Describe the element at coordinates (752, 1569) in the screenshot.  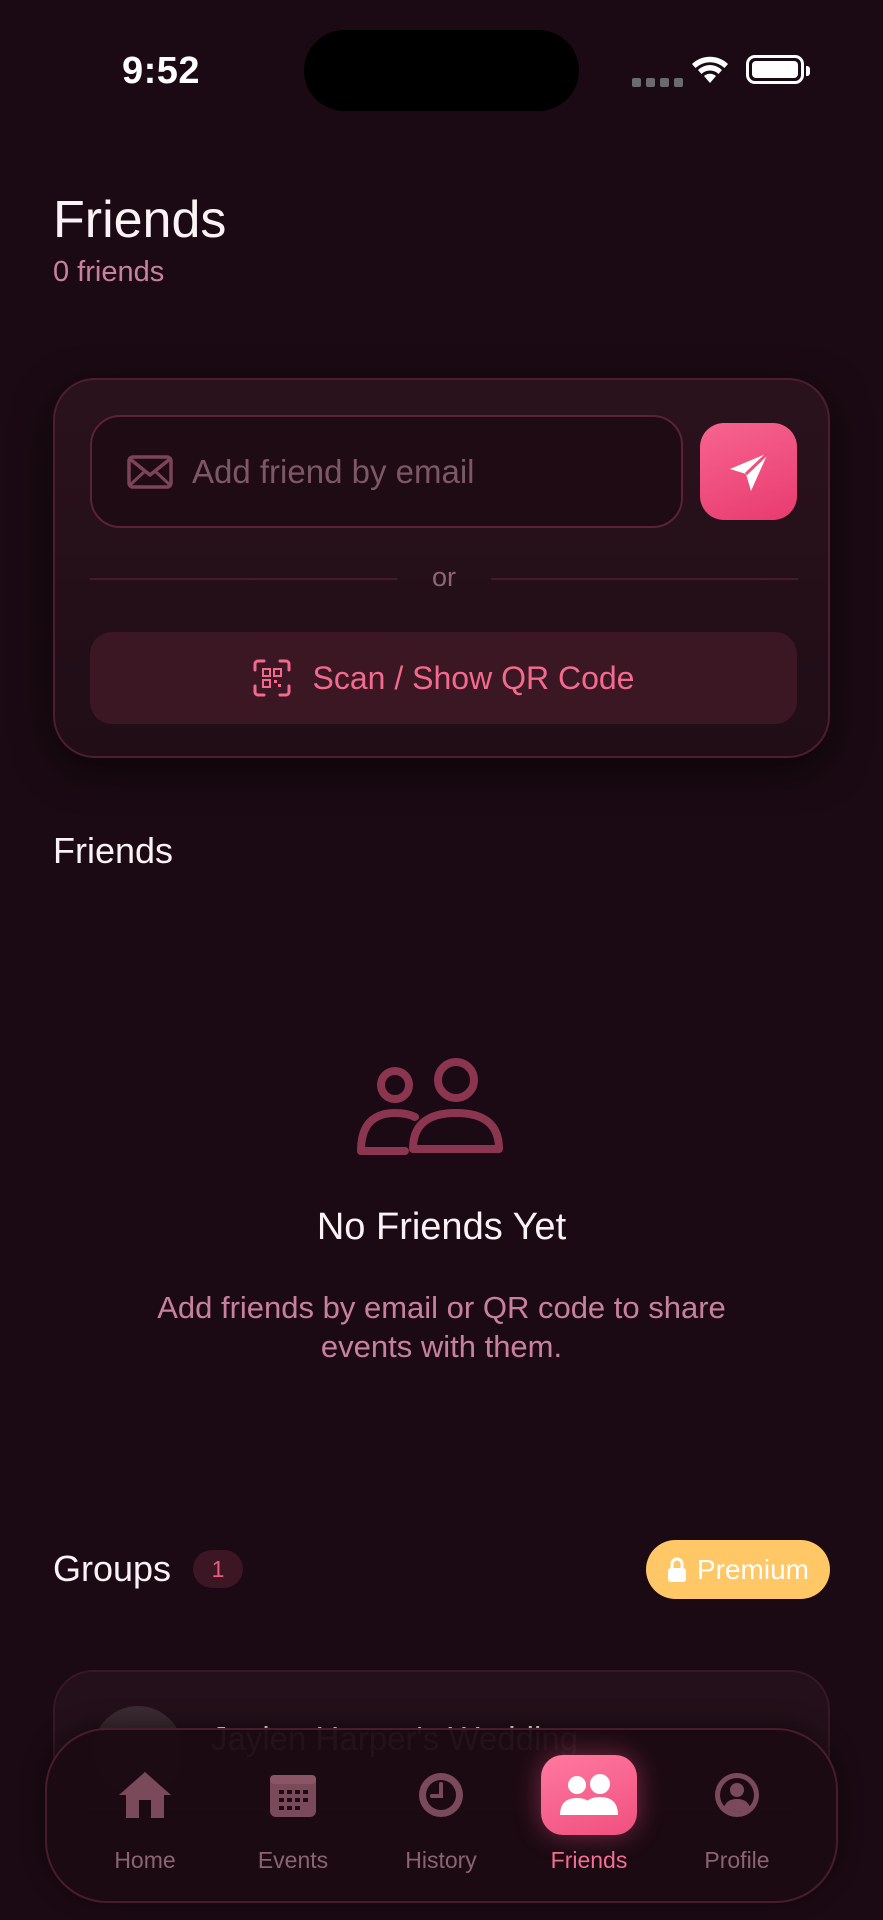
I see `premium-label: Premium` at that location.